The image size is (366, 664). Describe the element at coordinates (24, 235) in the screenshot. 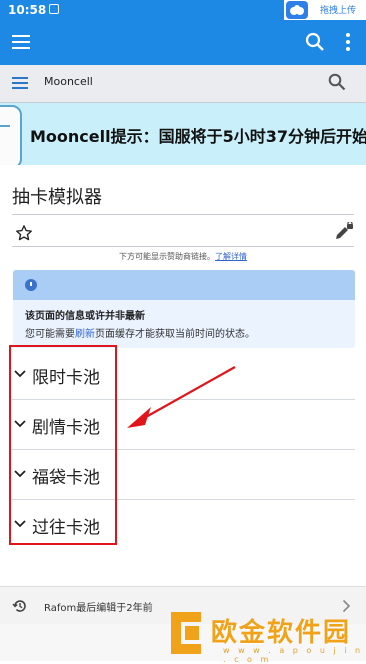

I see `star-icon` at that location.